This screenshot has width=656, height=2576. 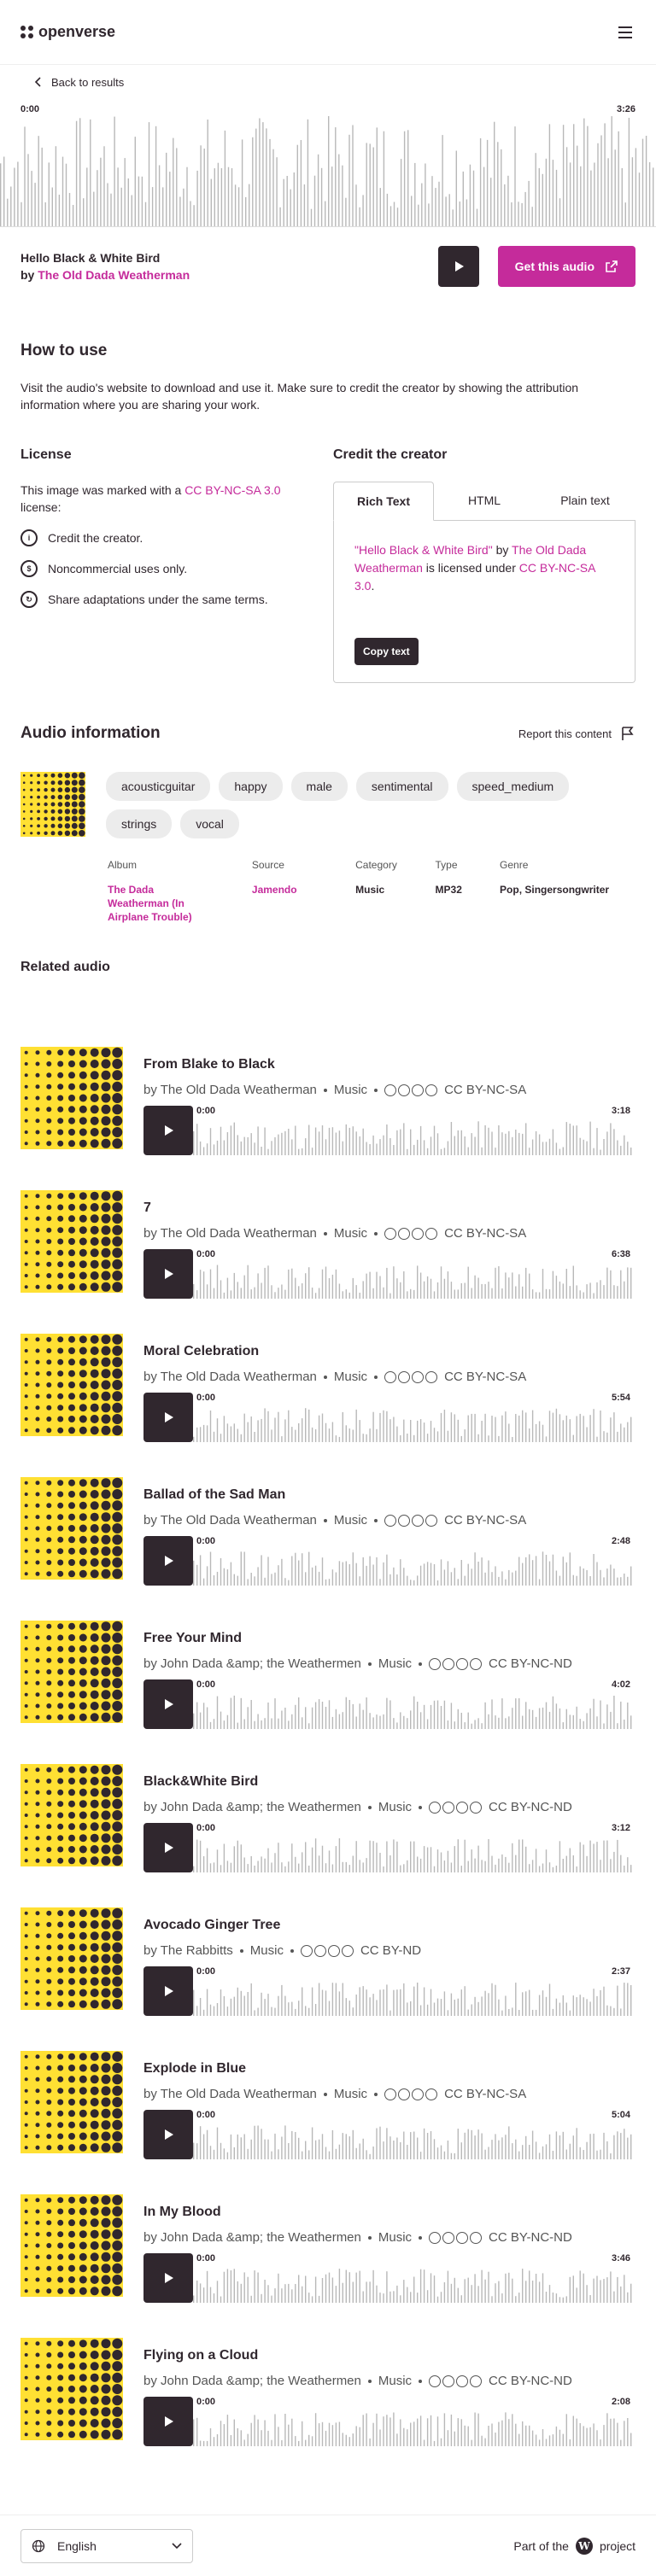 What do you see at coordinates (413, 2421) in the screenshot?
I see `related-waveform: 0:00 2:08` at bounding box center [413, 2421].